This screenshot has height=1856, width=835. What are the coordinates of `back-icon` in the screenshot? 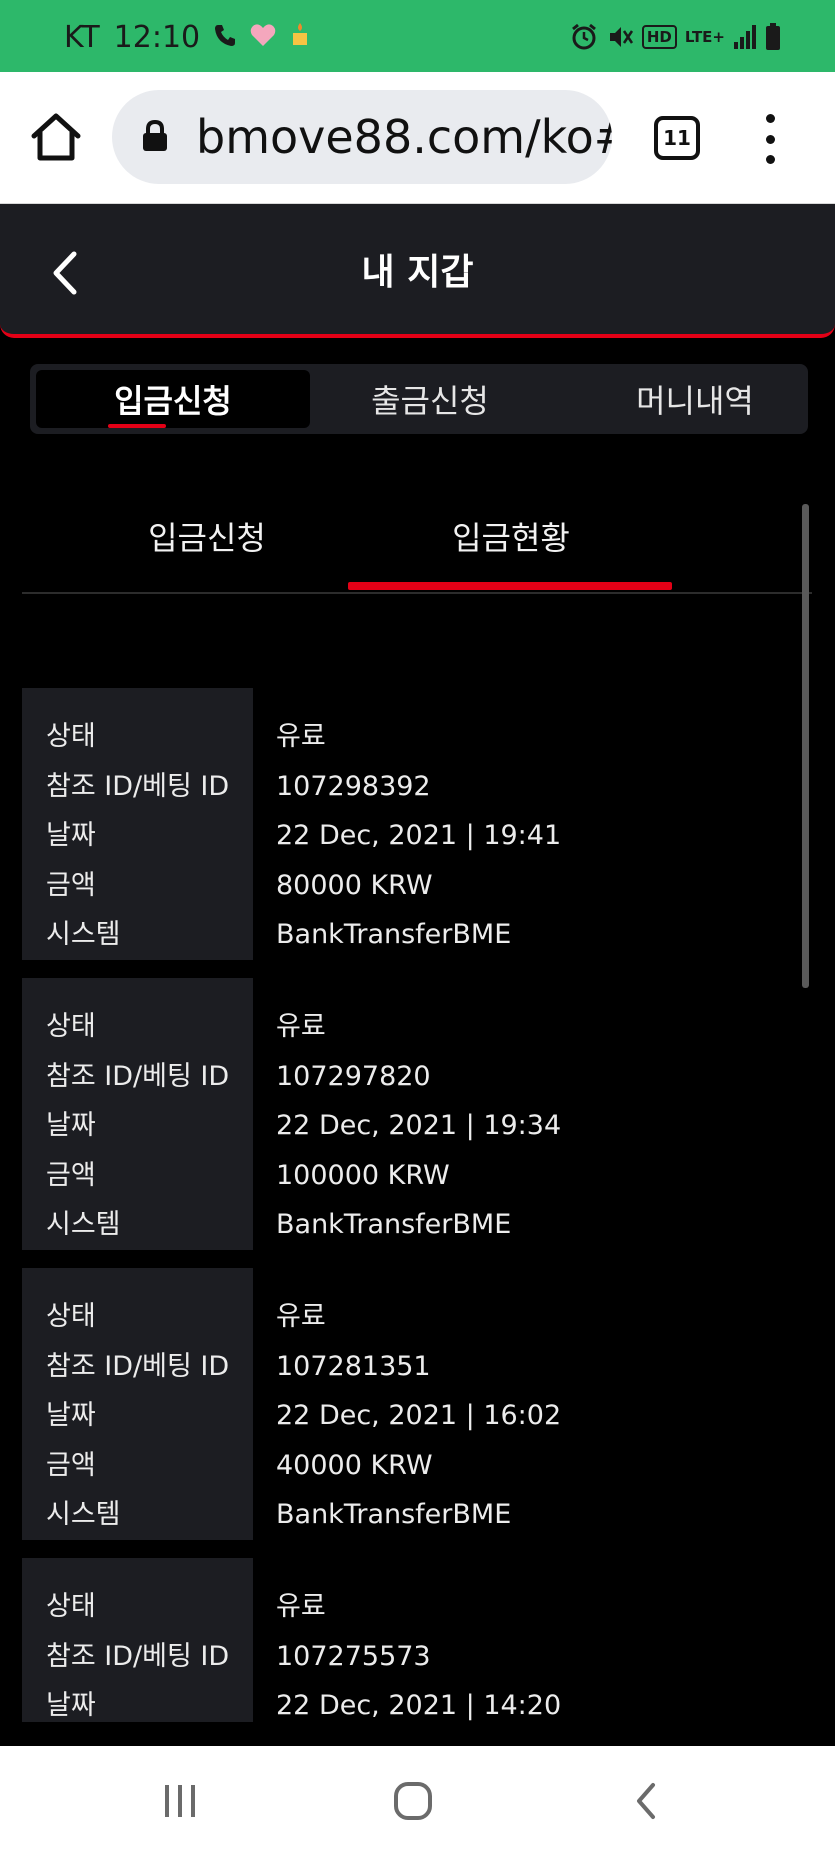 It's located at (646, 1801).